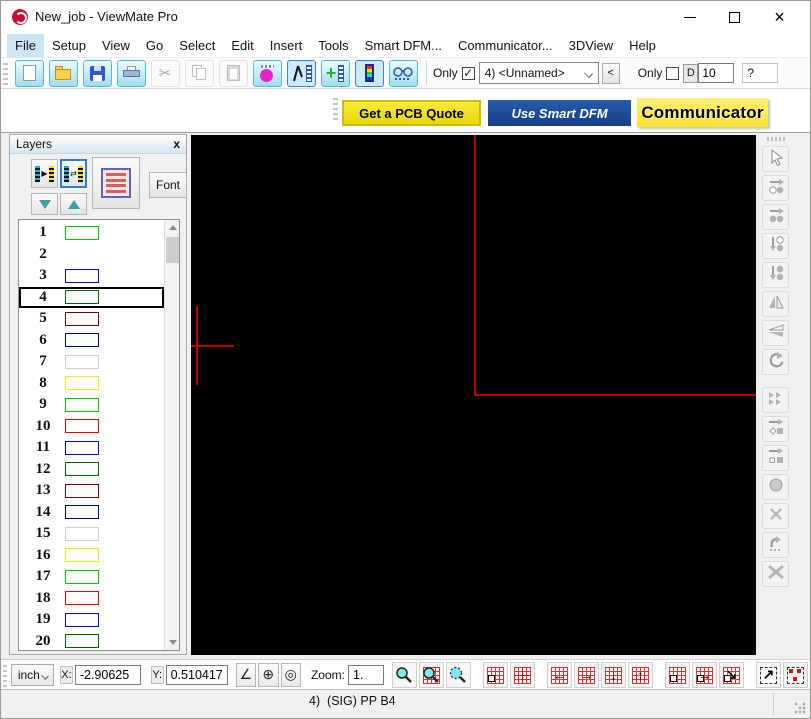 The height and width of the screenshot is (719, 811). What do you see at coordinates (458, 674) in the screenshot?
I see `zoom-selection-button` at bounding box center [458, 674].